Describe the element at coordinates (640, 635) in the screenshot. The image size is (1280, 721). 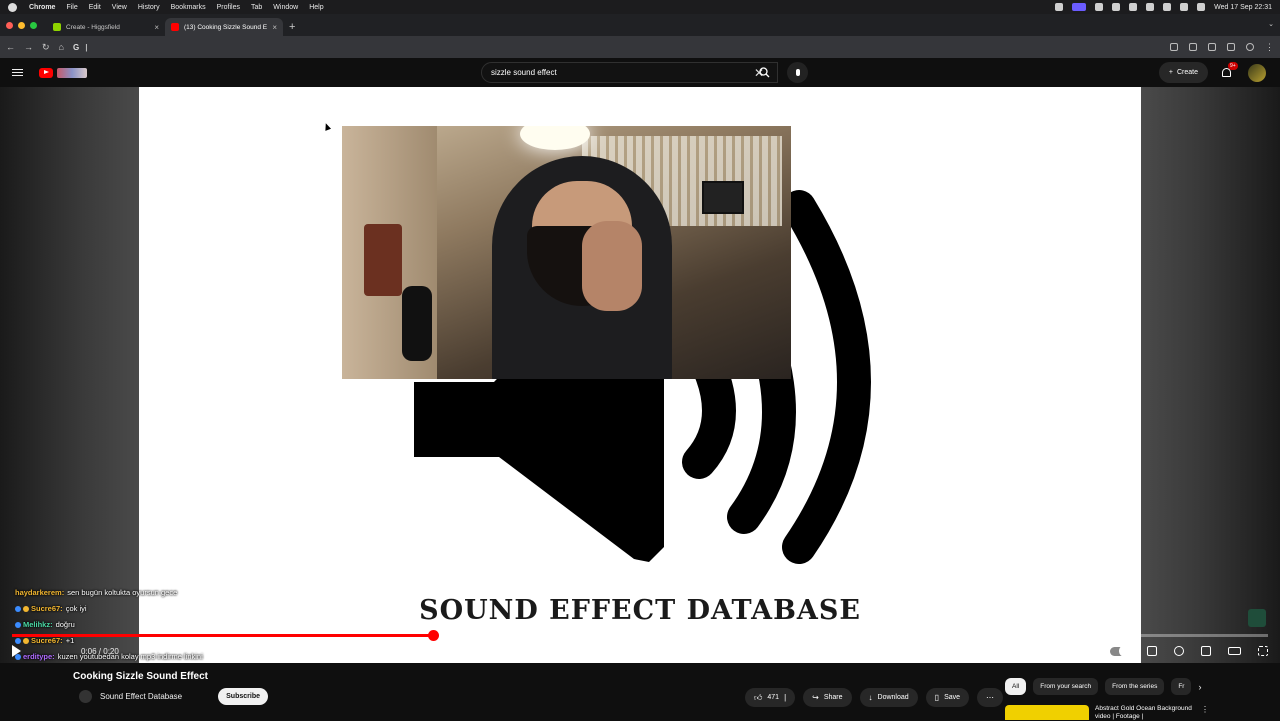
I see `progress-bar` at that location.